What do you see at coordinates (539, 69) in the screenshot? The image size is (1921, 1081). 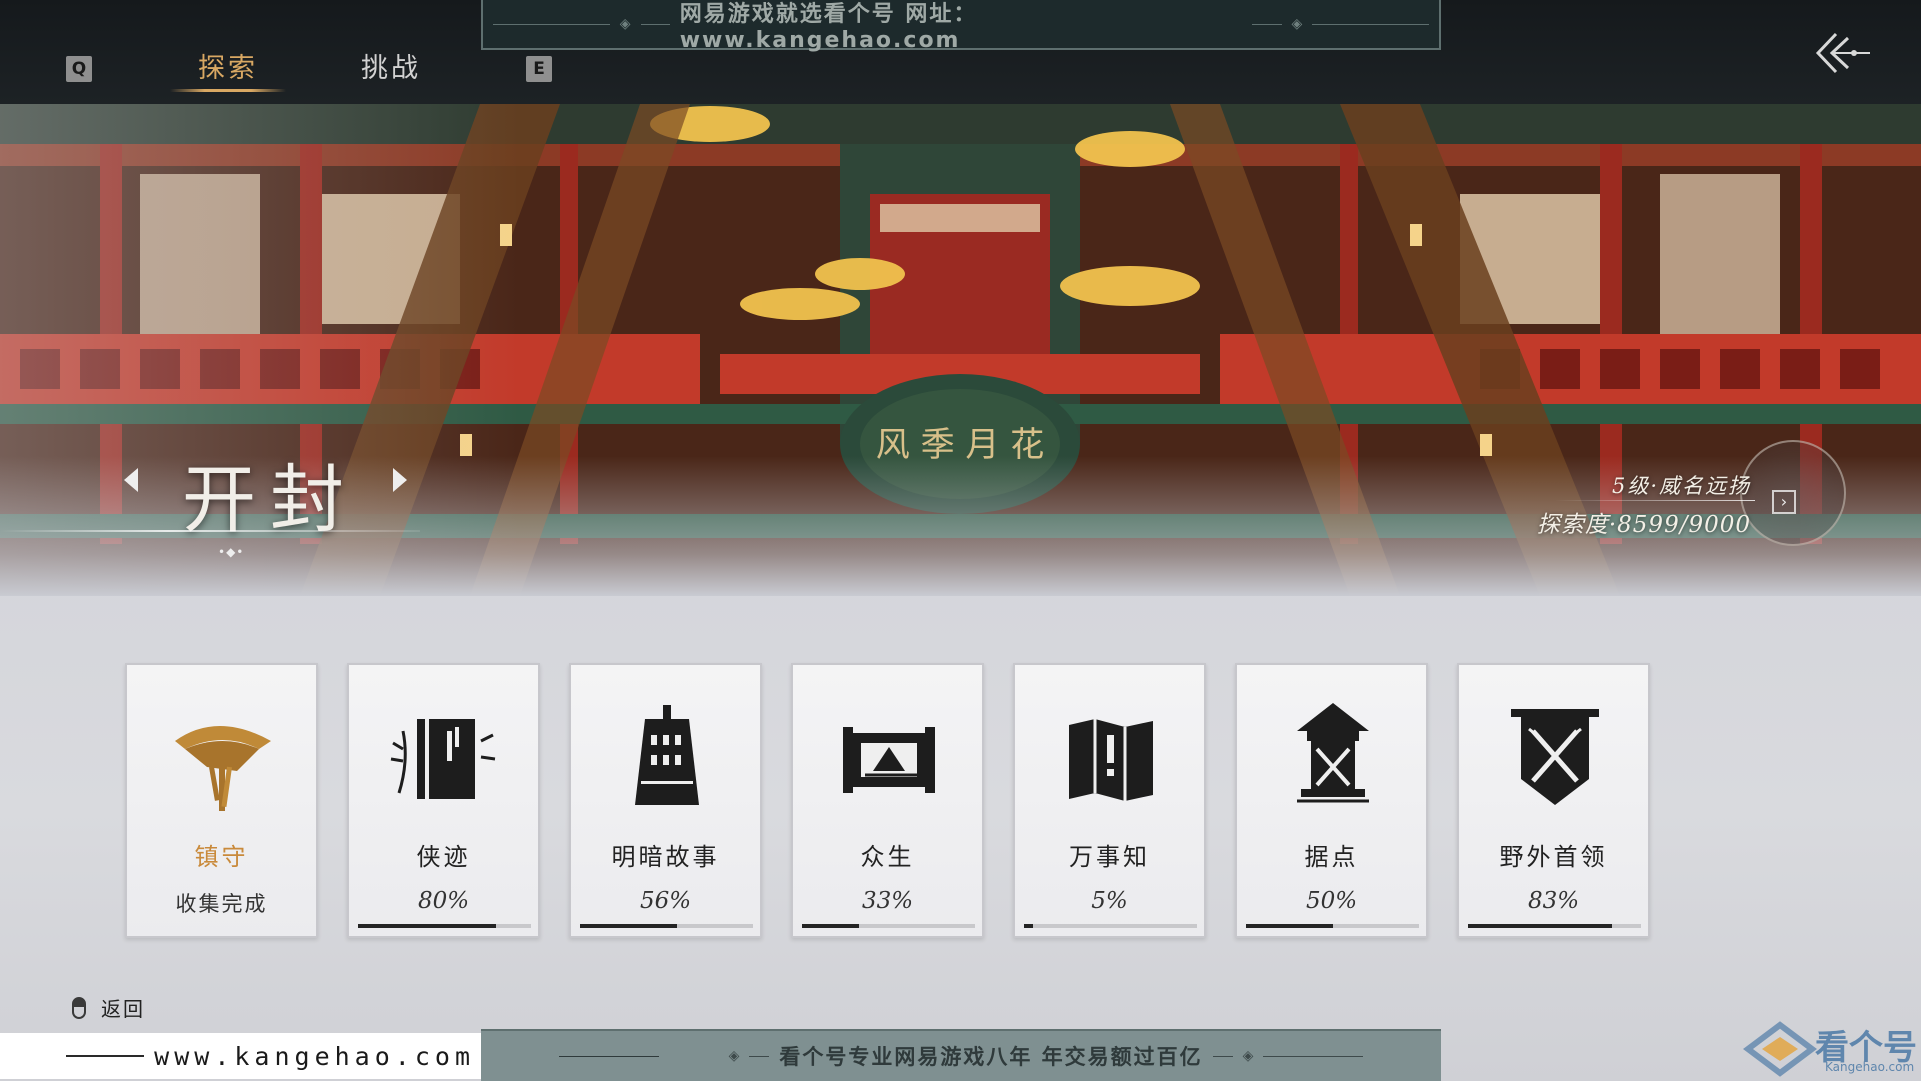 I see `next-tab-key-hint: E` at bounding box center [539, 69].